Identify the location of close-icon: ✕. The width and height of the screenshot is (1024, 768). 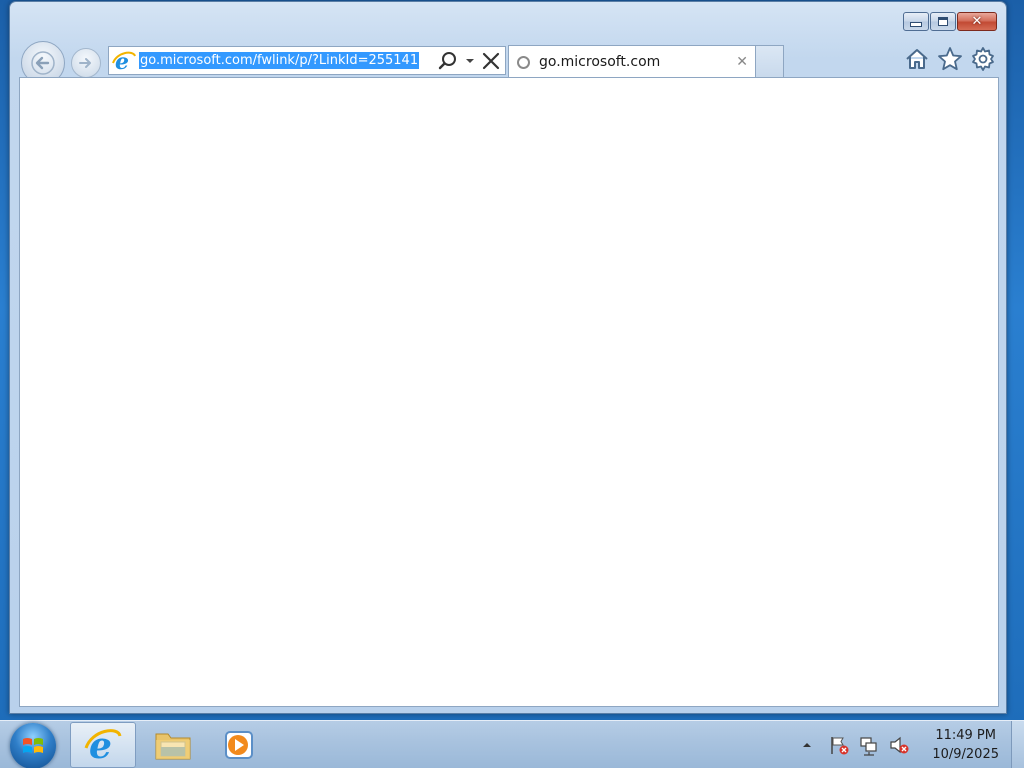
(977, 21).